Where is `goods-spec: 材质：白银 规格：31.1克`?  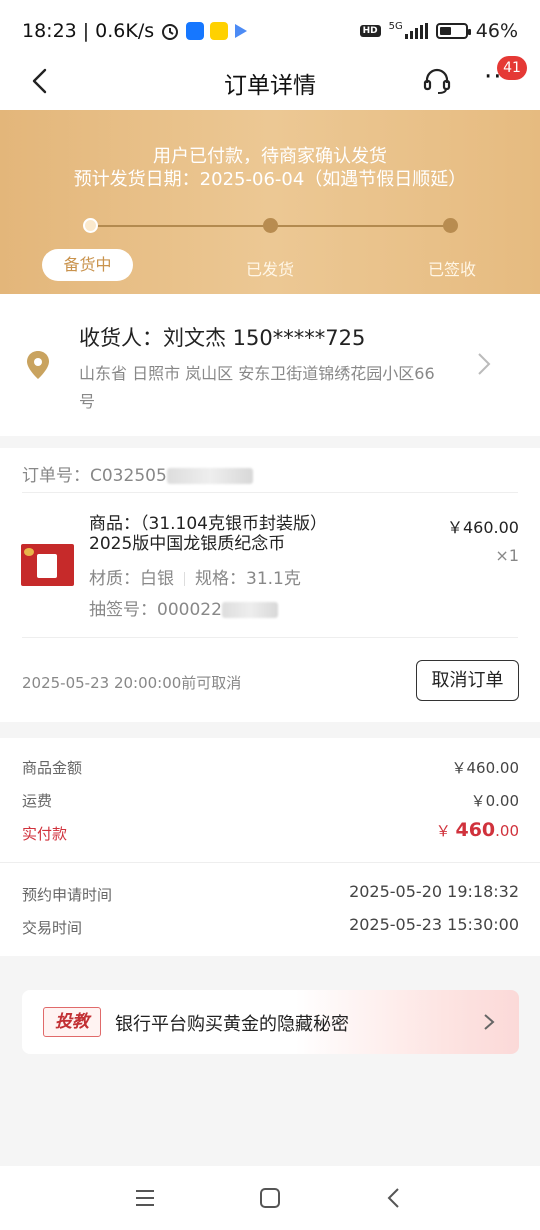
goods-spec: 材质：白银 规格：31.1克 is located at coordinates (195, 576).